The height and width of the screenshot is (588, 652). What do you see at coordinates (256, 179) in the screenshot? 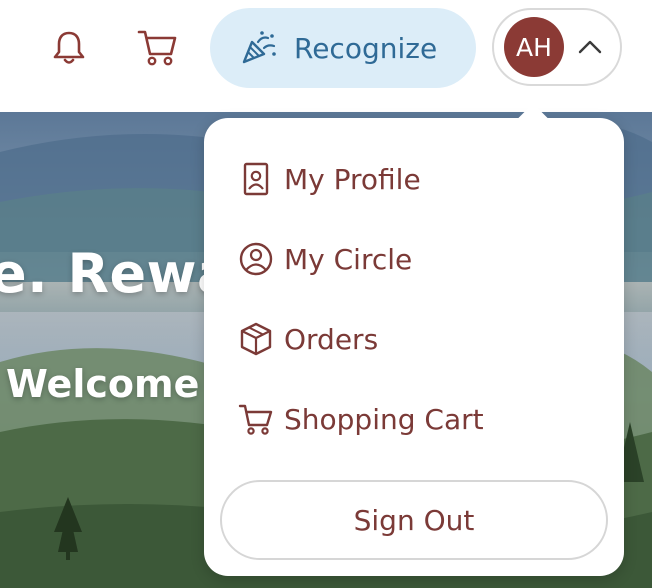
I see `id-badge-icon` at bounding box center [256, 179].